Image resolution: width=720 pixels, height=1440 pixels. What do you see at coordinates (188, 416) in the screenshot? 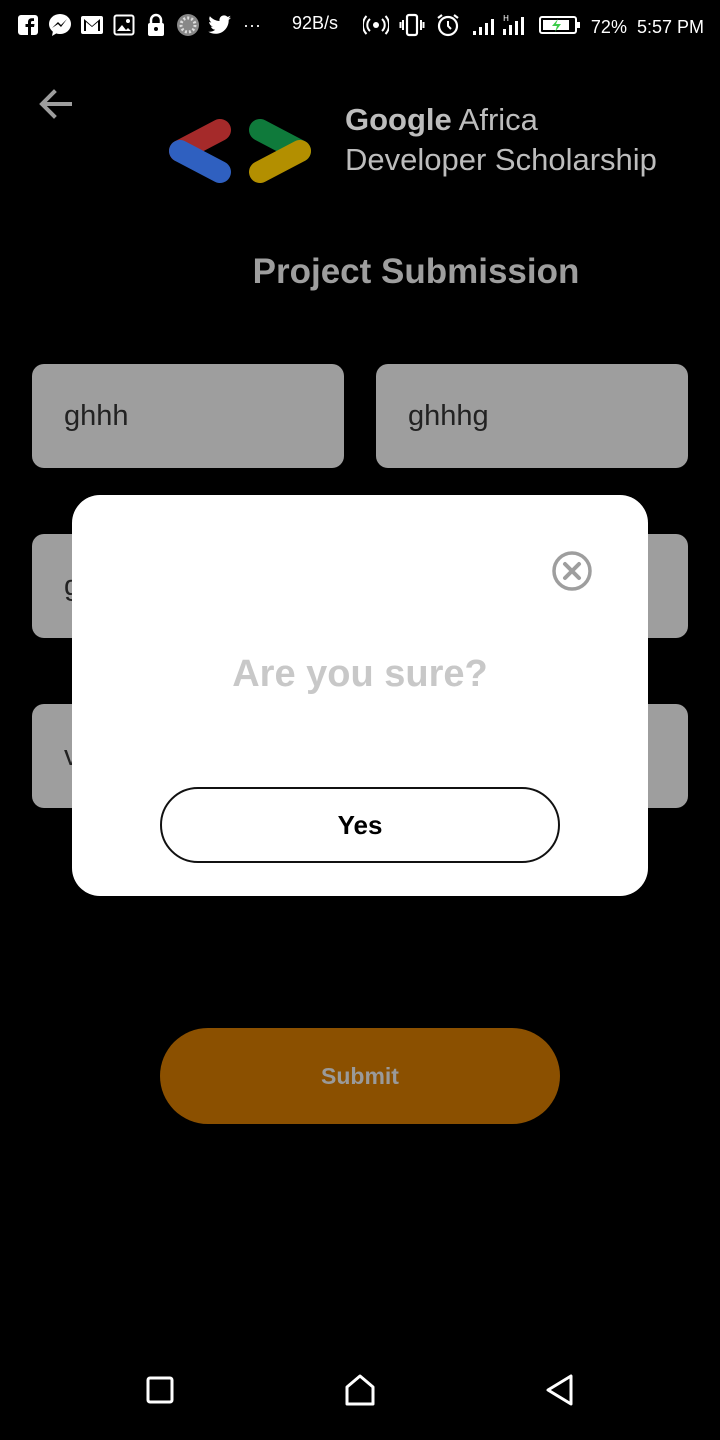
I see `first-name-field: ghhh` at bounding box center [188, 416].